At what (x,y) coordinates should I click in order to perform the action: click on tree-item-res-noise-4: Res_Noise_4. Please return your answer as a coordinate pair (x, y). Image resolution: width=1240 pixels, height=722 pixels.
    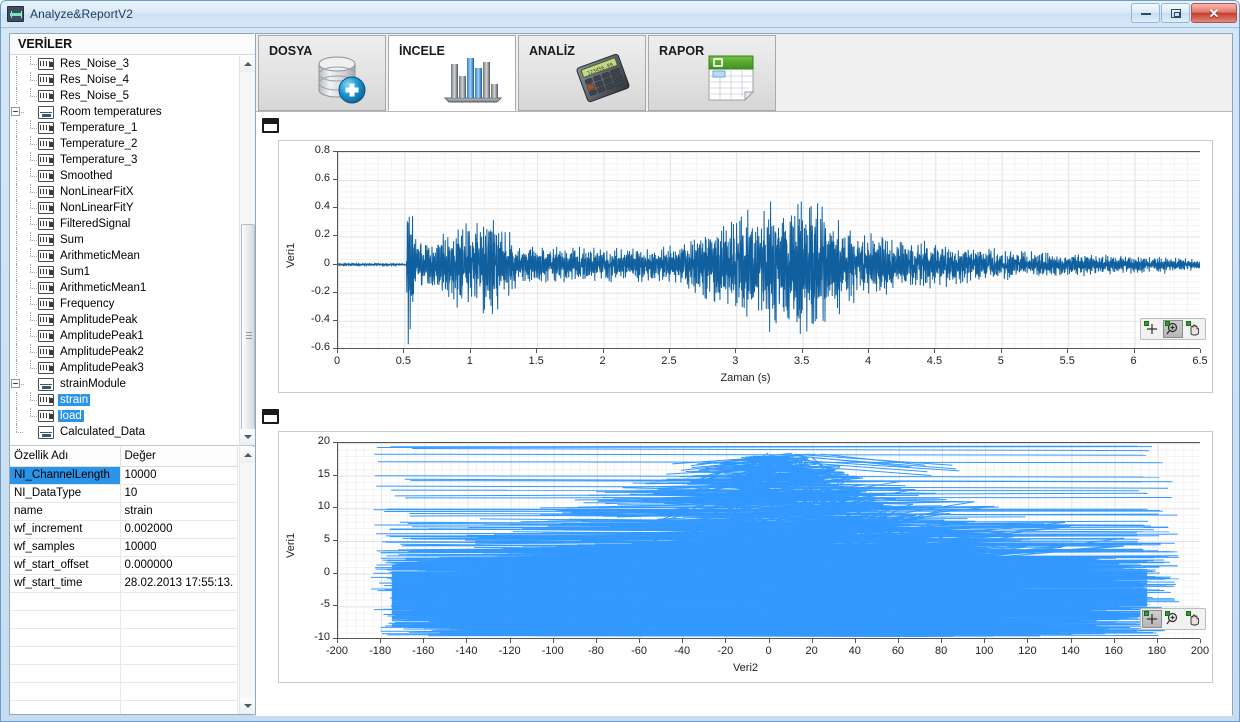
    Looking at the image, I should click on (124, 80).